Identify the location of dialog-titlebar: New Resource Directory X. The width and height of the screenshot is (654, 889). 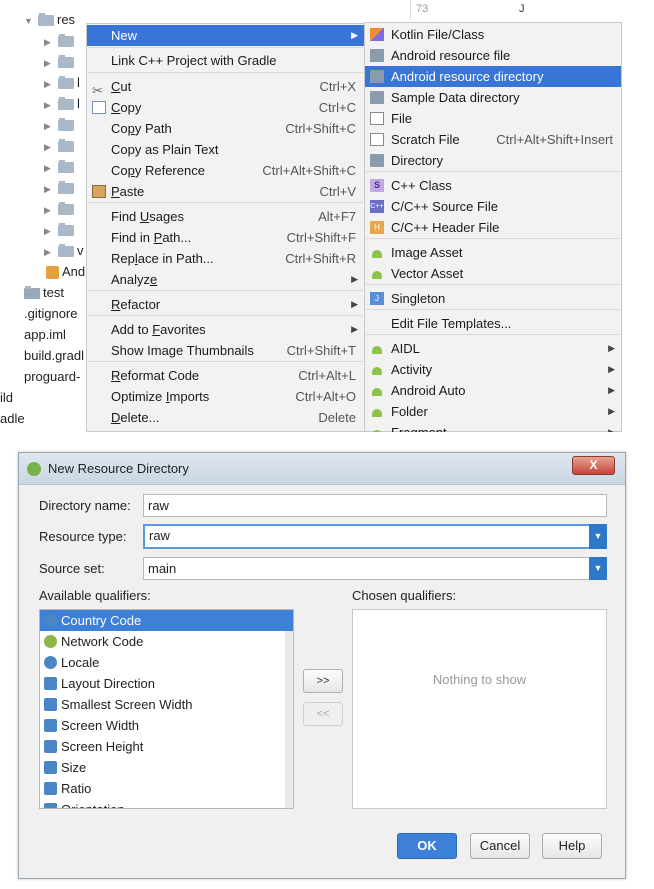
(322, 469).